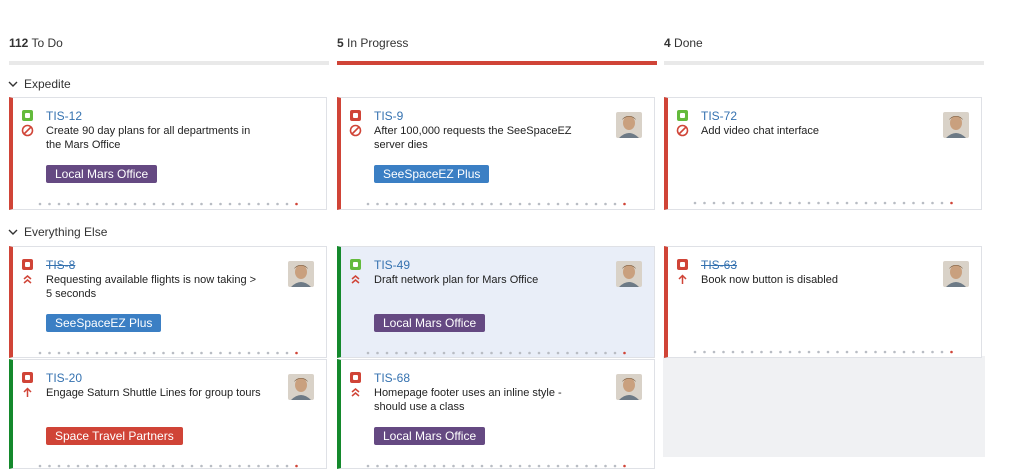  Describe the element at coordinates (824, 43) in the screenshot. I see `column-header-done: 4 Done` at that location.